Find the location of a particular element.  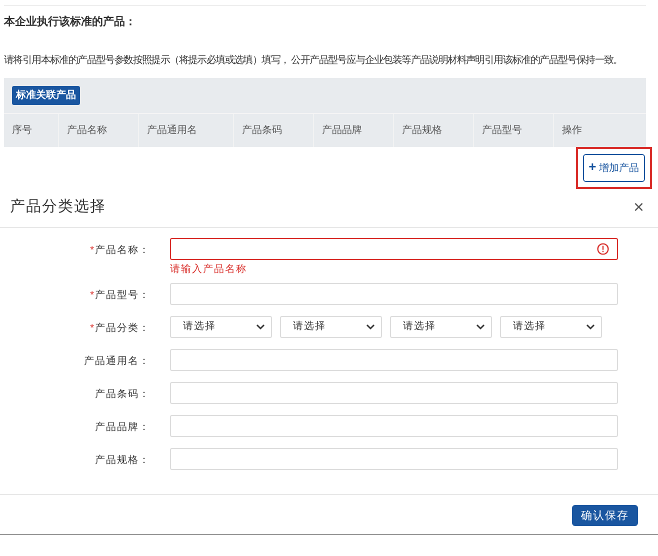

field-label: 产品品牌： is located at coordinates (122, 427).